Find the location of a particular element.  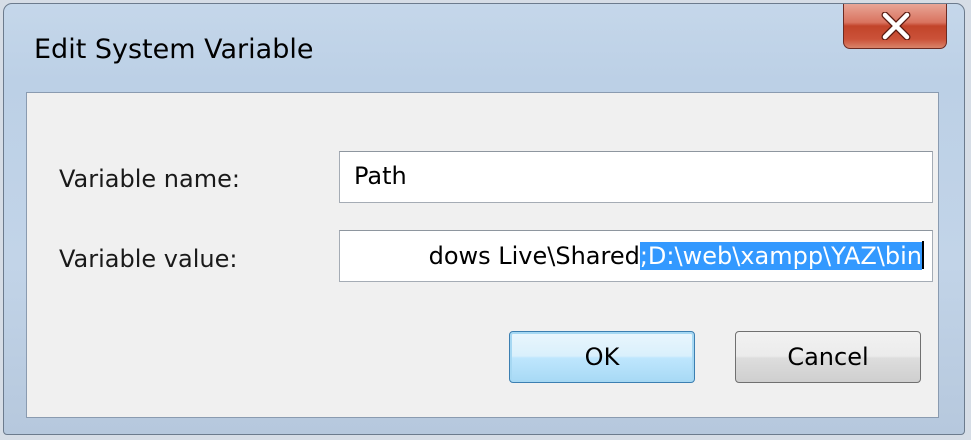

close-icon is located at coordinates (896, 26).